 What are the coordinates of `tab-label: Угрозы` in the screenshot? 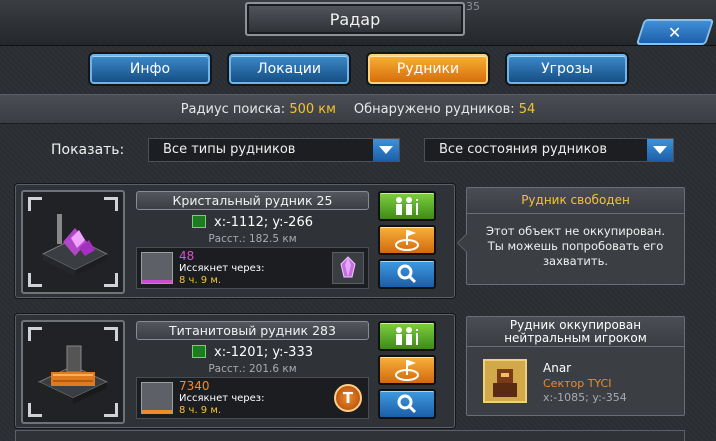 It's located at (567, 69).